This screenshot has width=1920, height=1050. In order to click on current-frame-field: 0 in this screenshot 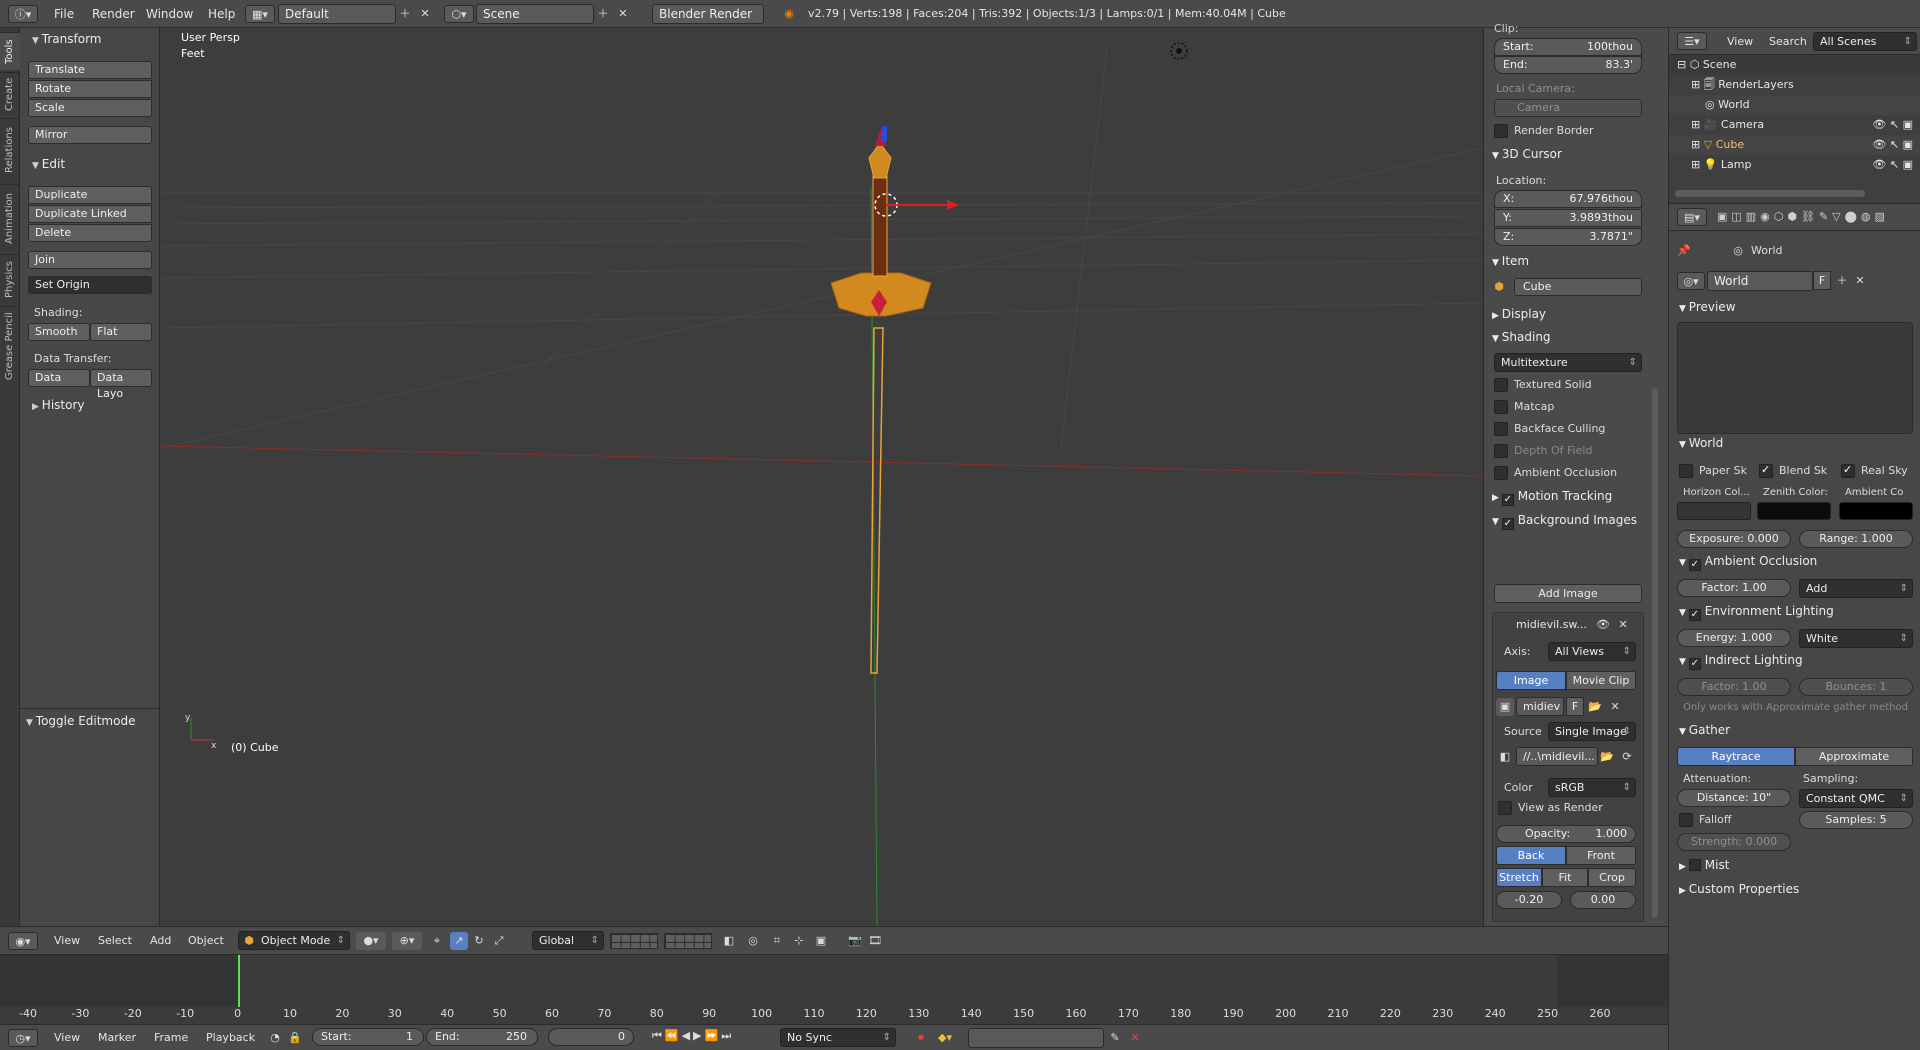, I will do `click(591, 1037)`.